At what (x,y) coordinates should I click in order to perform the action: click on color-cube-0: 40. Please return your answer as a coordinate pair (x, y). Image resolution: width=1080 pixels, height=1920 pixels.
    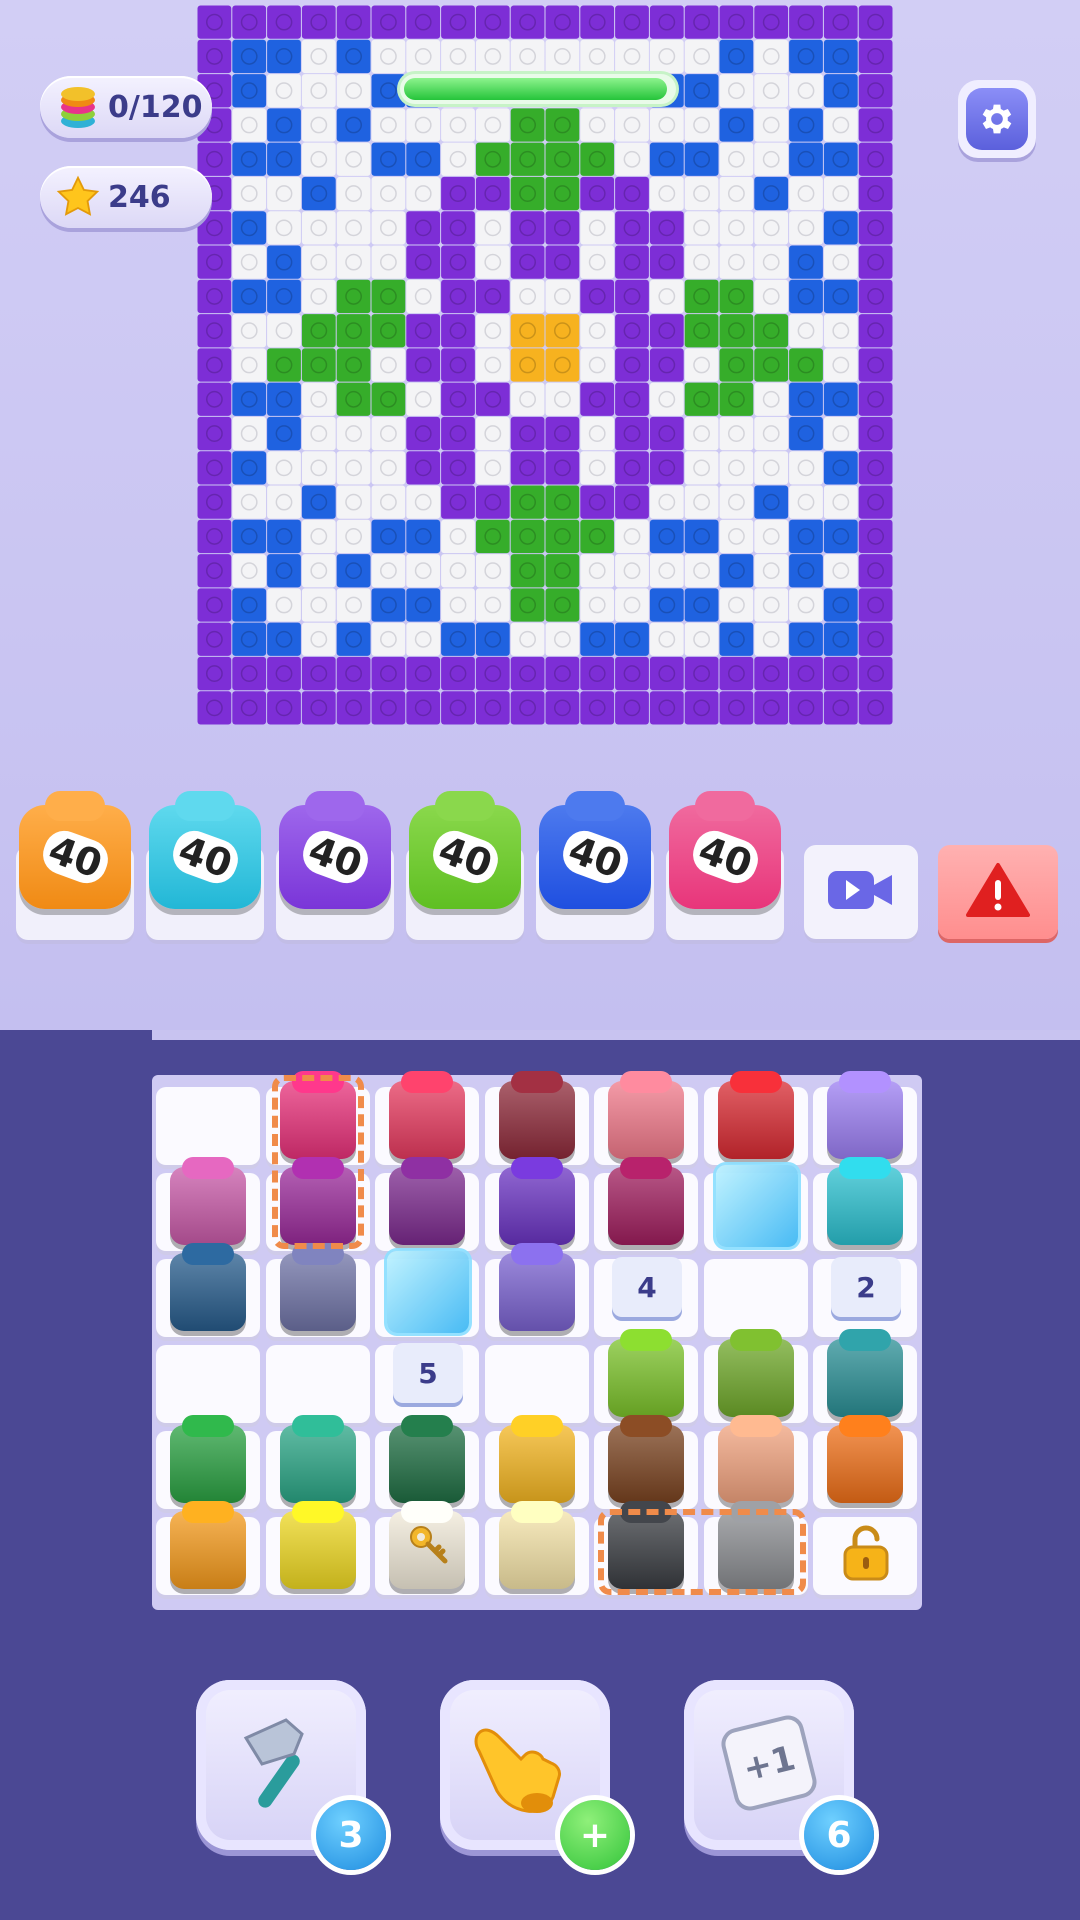
    Looking at the image, I should click on (75, 856).